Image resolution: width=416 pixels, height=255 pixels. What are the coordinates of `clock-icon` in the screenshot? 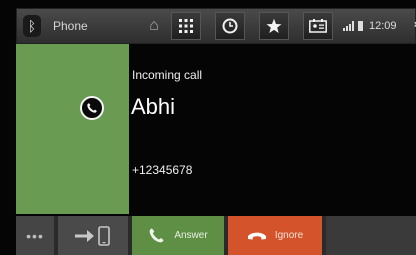 It's located at (230, 26).